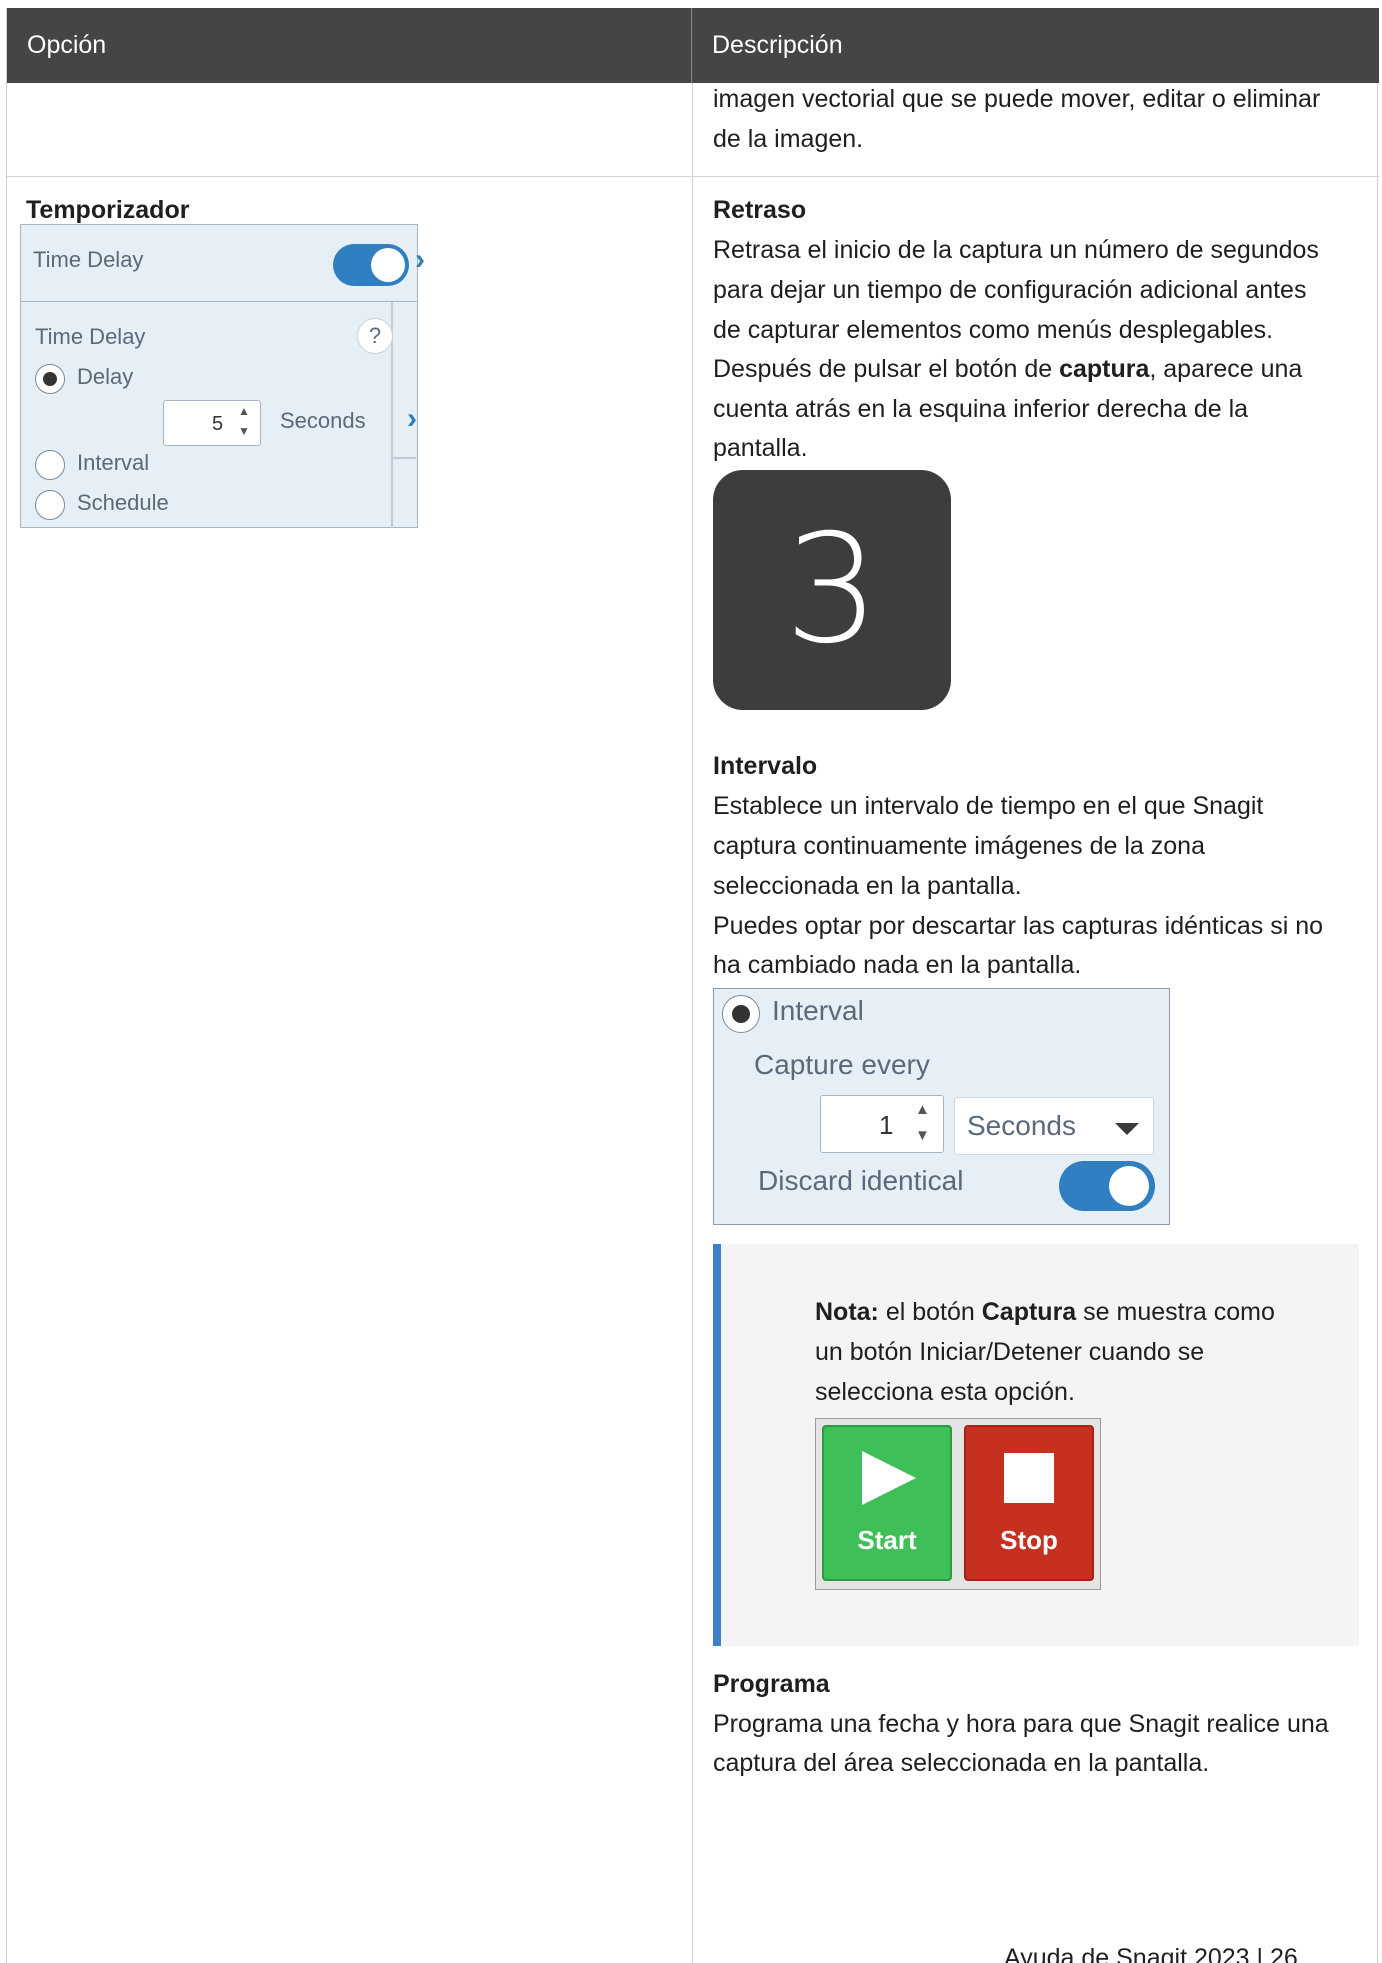 The height and width of the screenshot is (1963, 1382). I want to click on countdown-image: 3, so click(832, 590).